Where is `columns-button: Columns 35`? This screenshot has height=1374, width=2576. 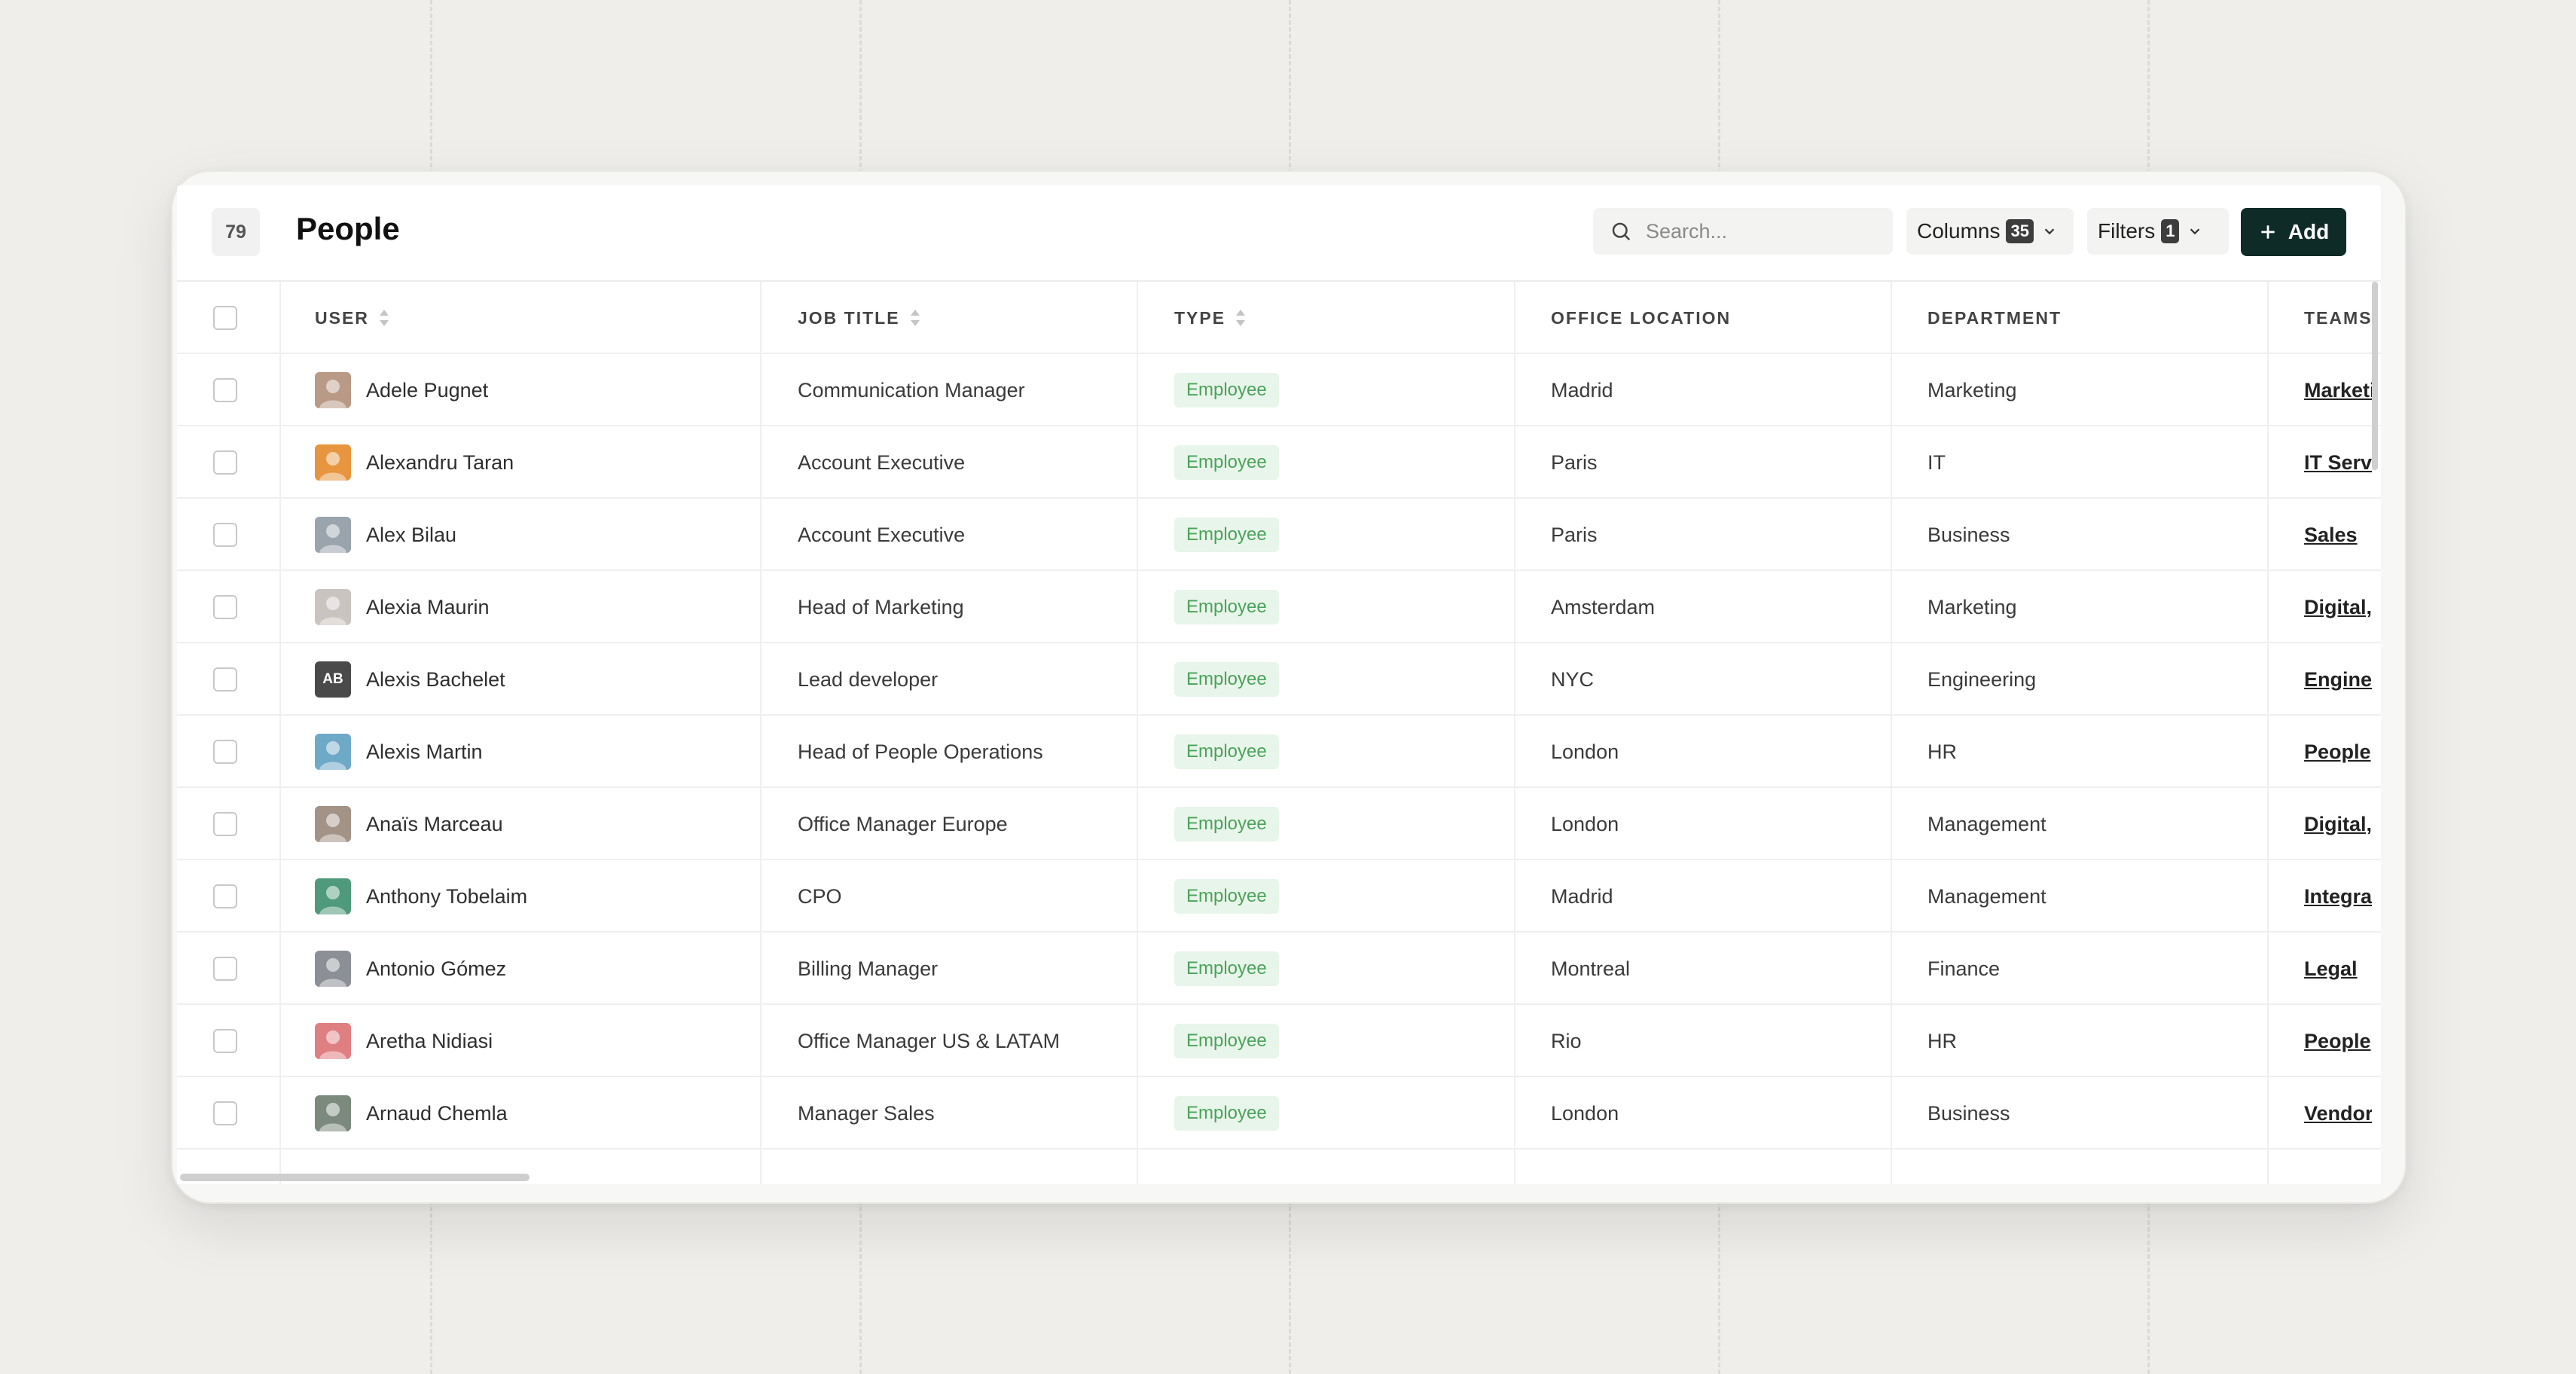 columns-button: Columns 35 is located at coordinates (1990, 231).